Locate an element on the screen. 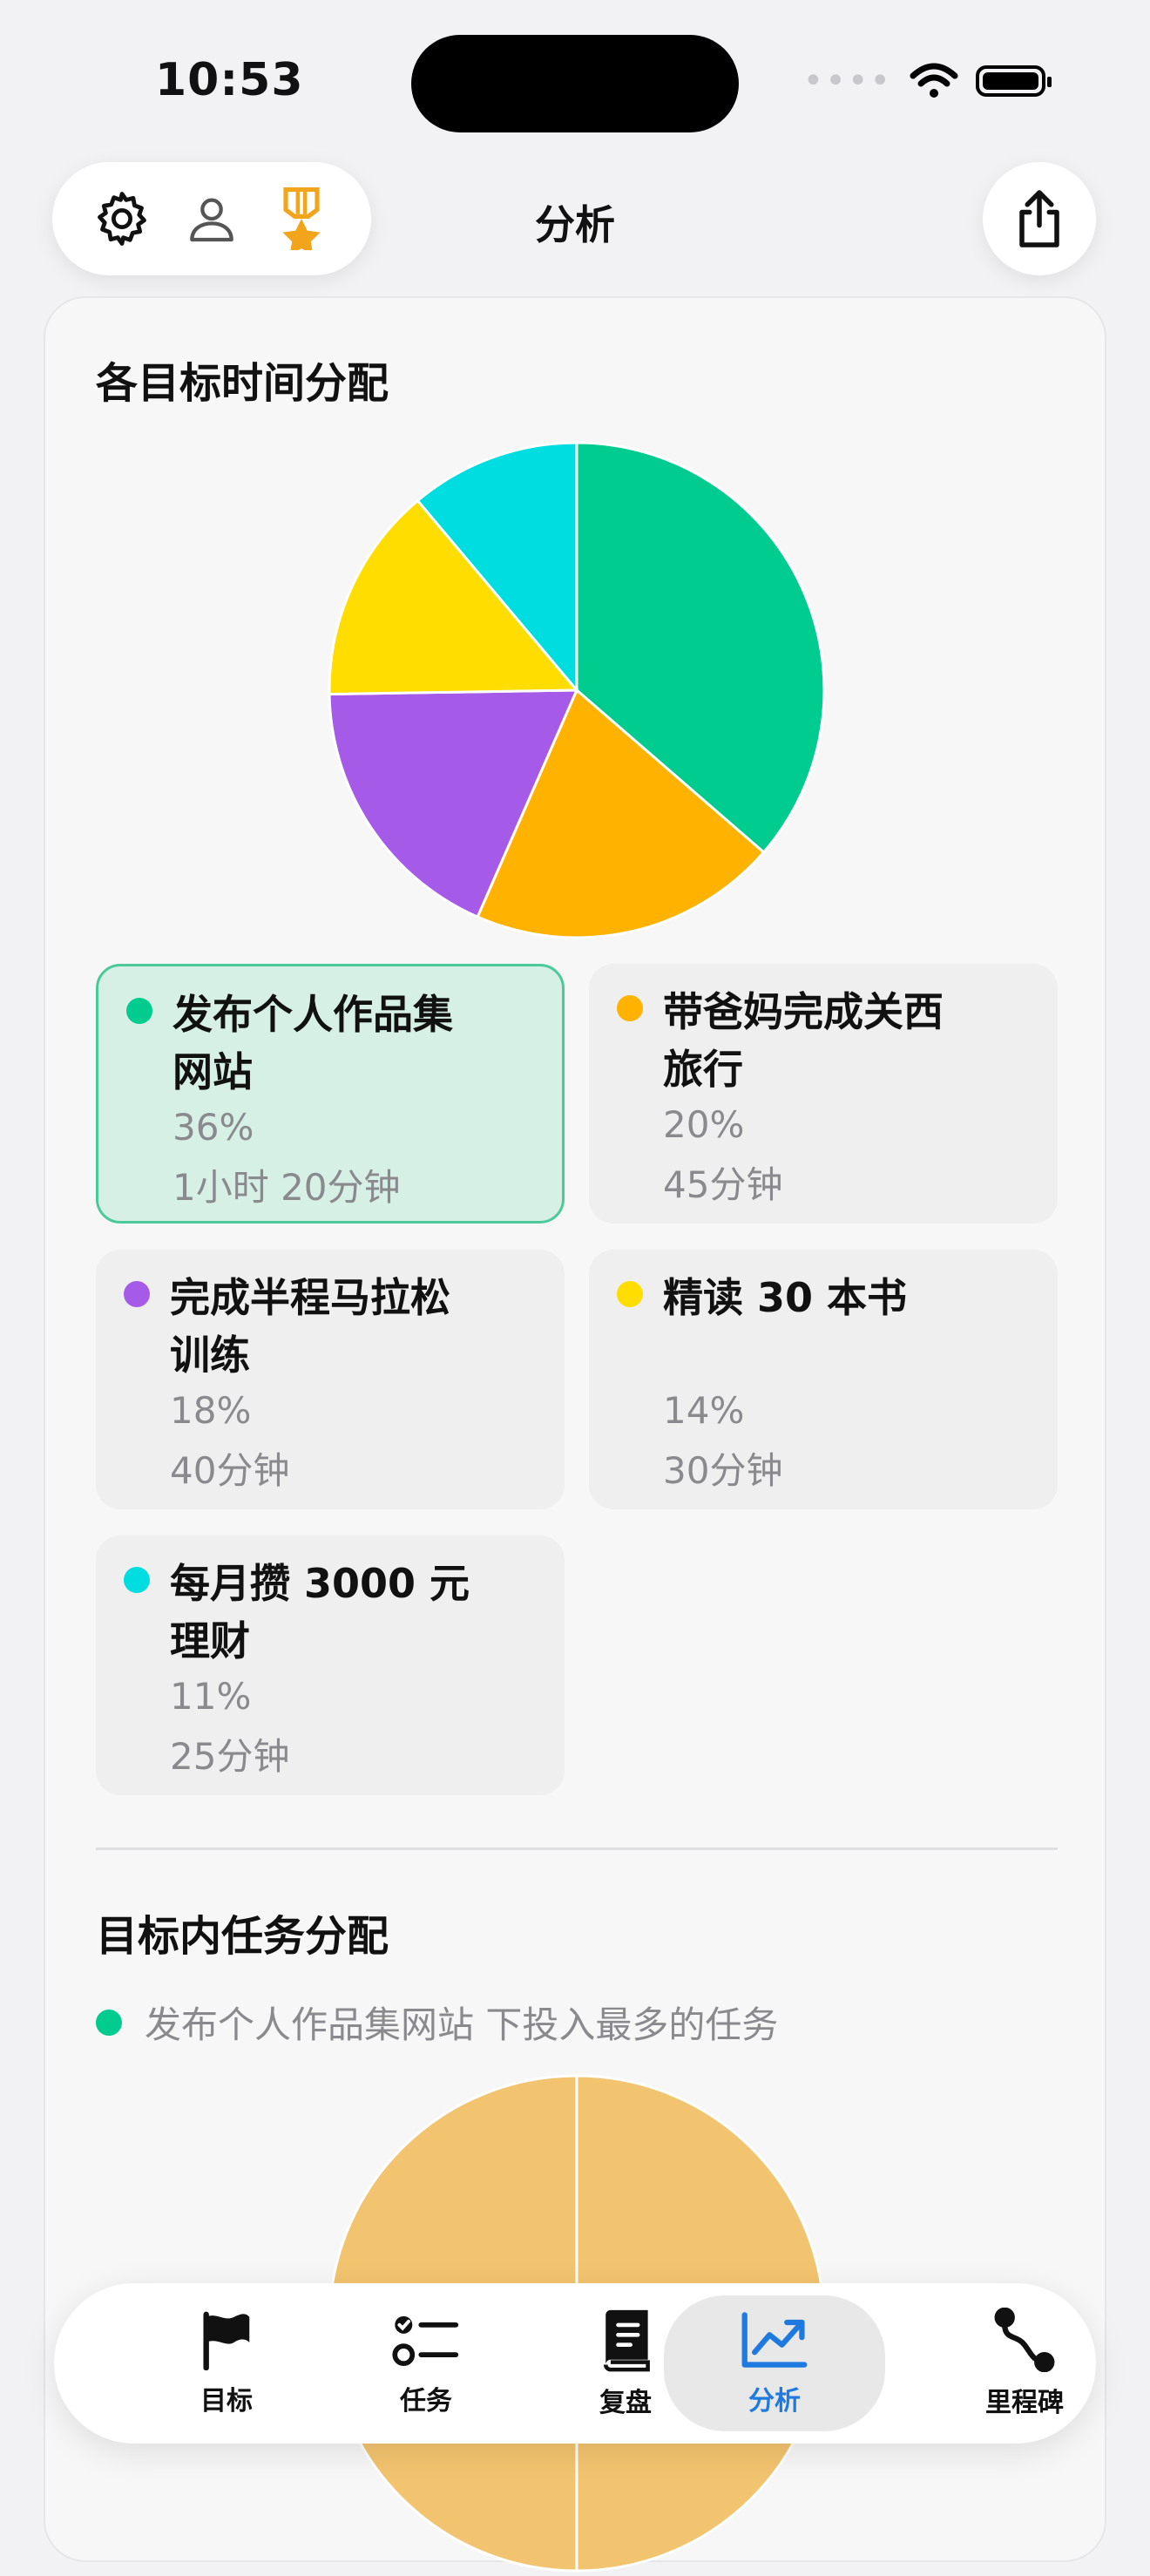  legend-percent: 11% is located at coordinates (211, 1697).